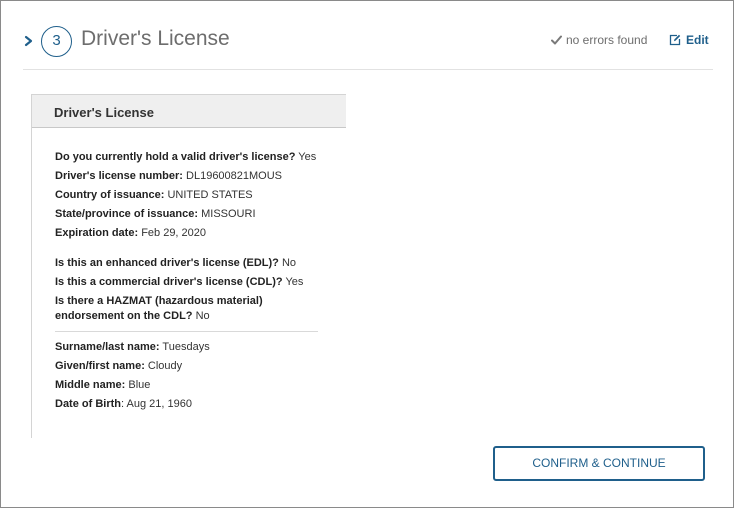  I want to click on field-license-number: Driver's license number: DL19600821MOUS, so click(168, 176).